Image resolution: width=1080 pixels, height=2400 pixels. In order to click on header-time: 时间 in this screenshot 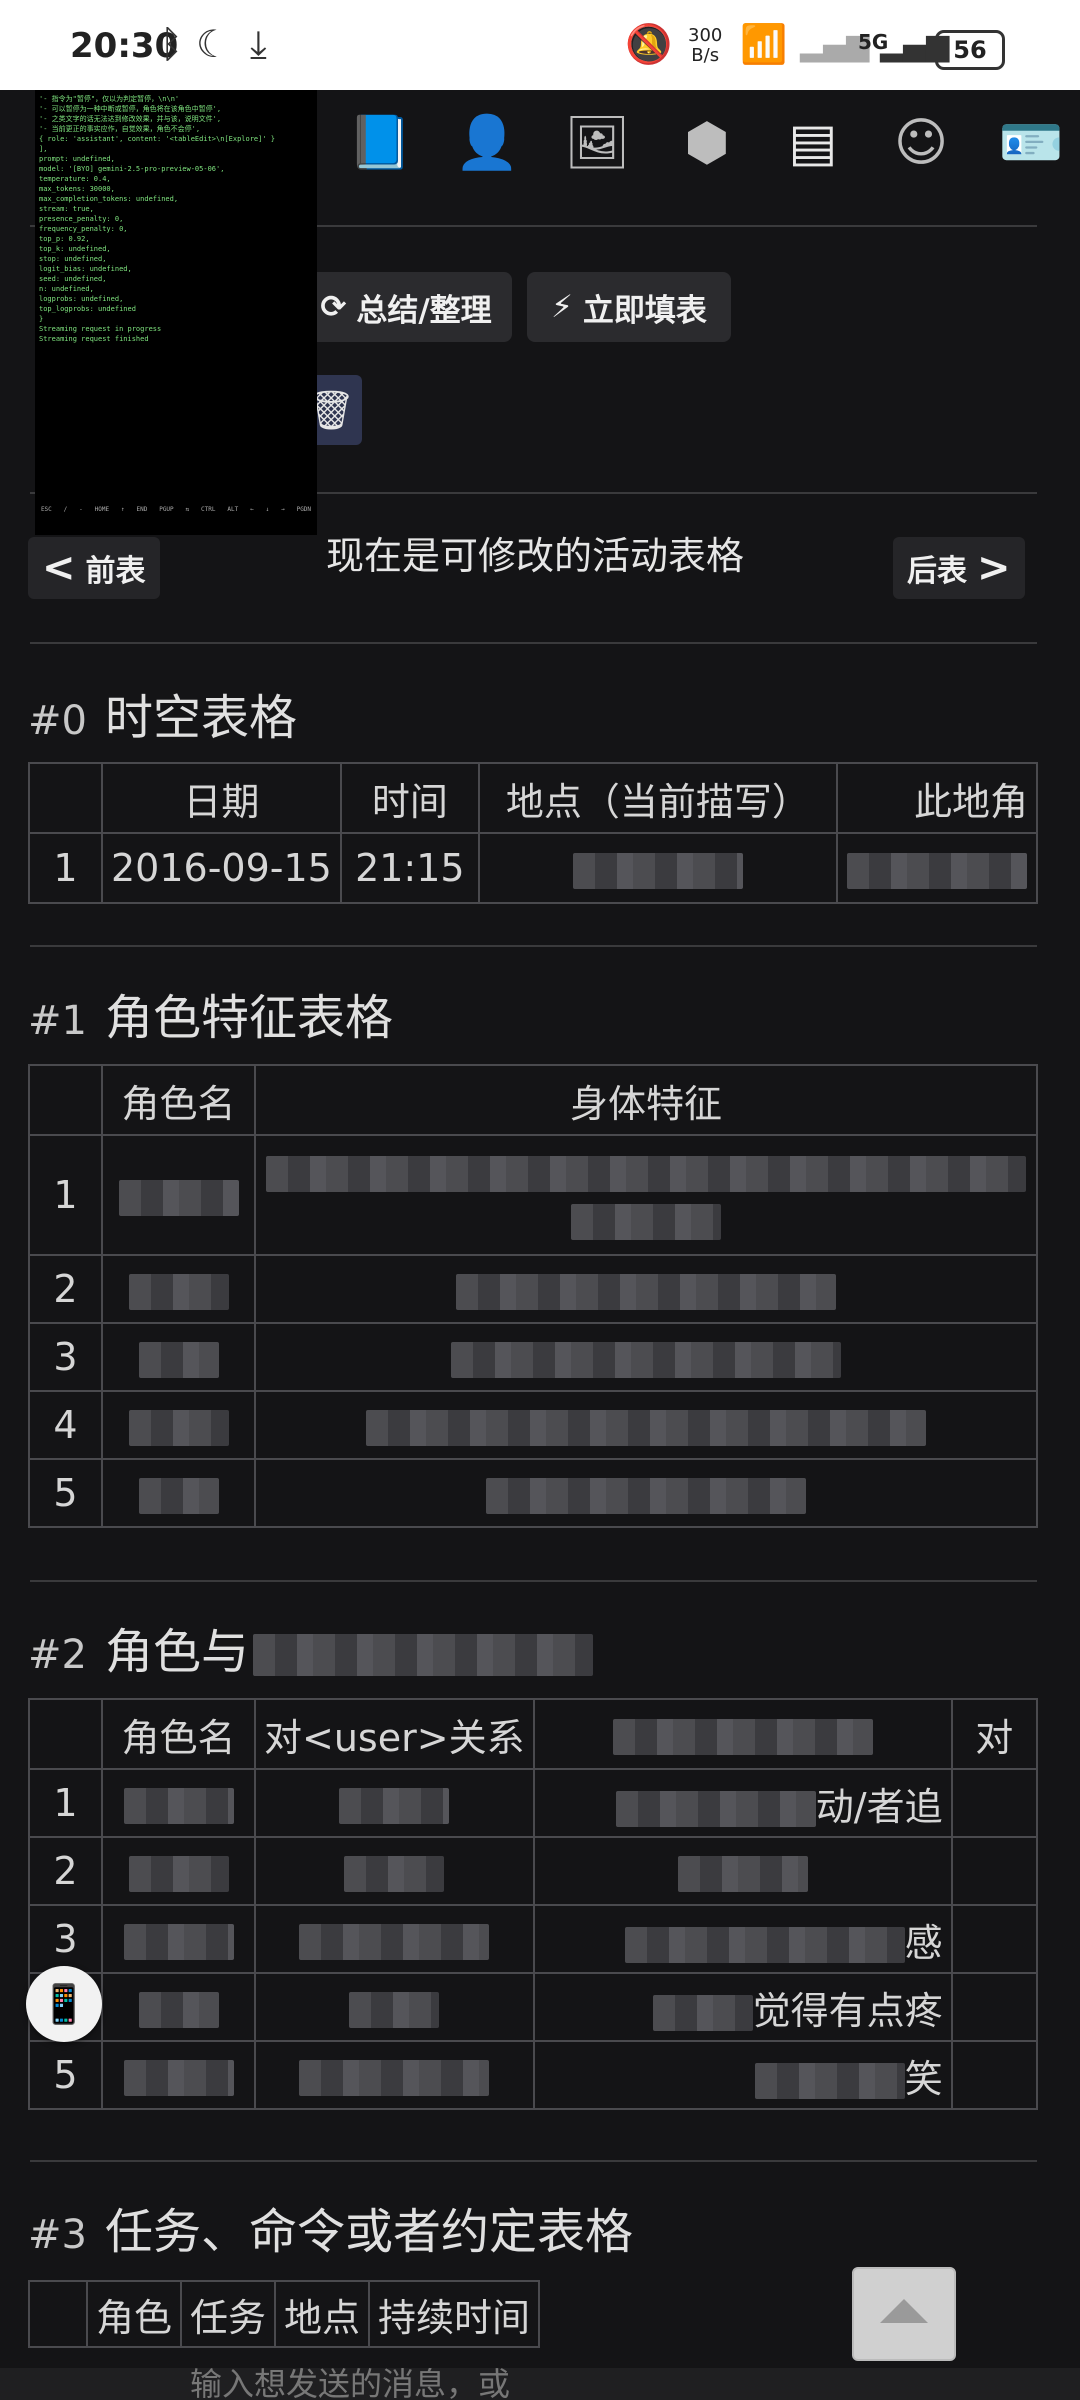, I will do `click(409, 798)`.